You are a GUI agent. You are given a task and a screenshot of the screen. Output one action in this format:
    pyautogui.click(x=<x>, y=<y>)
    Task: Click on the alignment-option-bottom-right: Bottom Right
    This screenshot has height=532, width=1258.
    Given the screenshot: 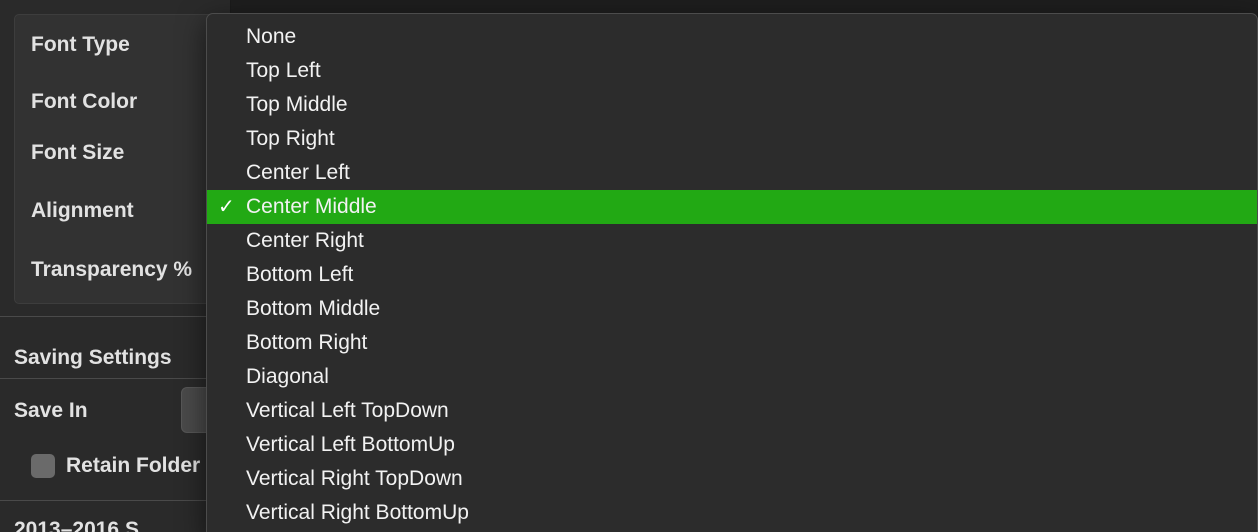 What is the action you would take?
    pyautogui.click(x=732, y=343)
    